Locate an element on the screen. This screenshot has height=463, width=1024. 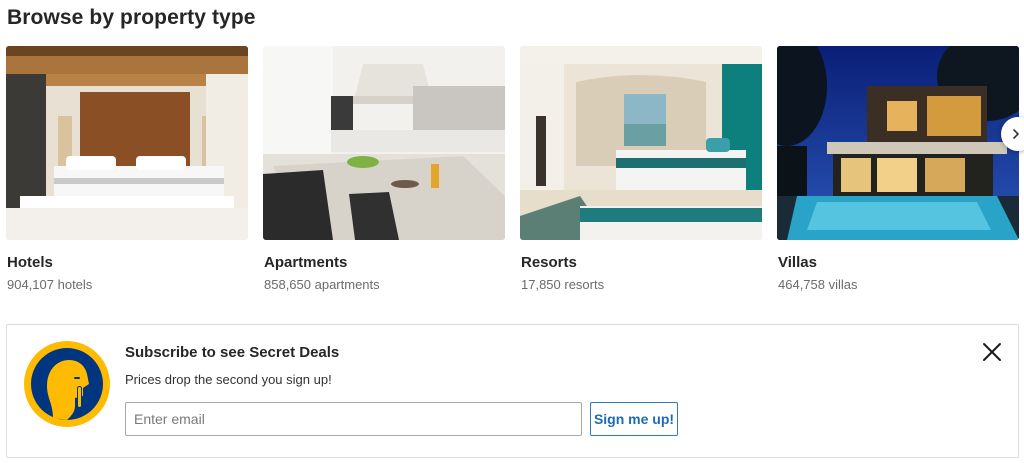
property-name: Apartments is located at coordinates (305, 262).